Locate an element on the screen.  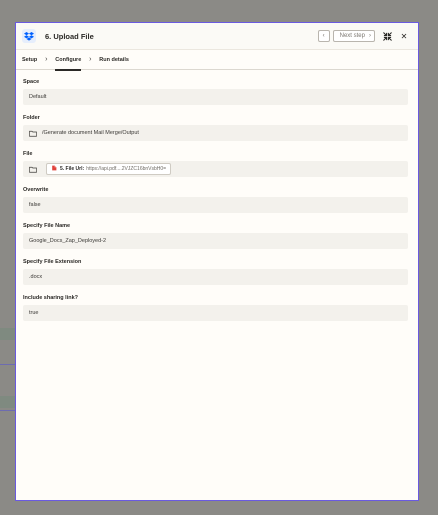
chevron-left-icon: ‹ is located at coordinates (323, 36).